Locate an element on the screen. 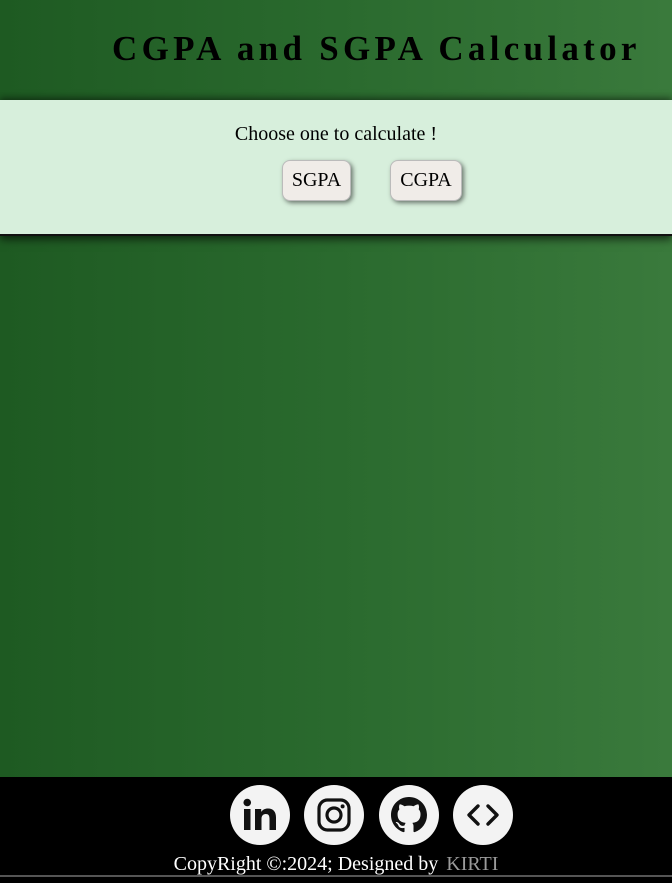  sgpa-button: SGPA is located at coordinates (316, 180).